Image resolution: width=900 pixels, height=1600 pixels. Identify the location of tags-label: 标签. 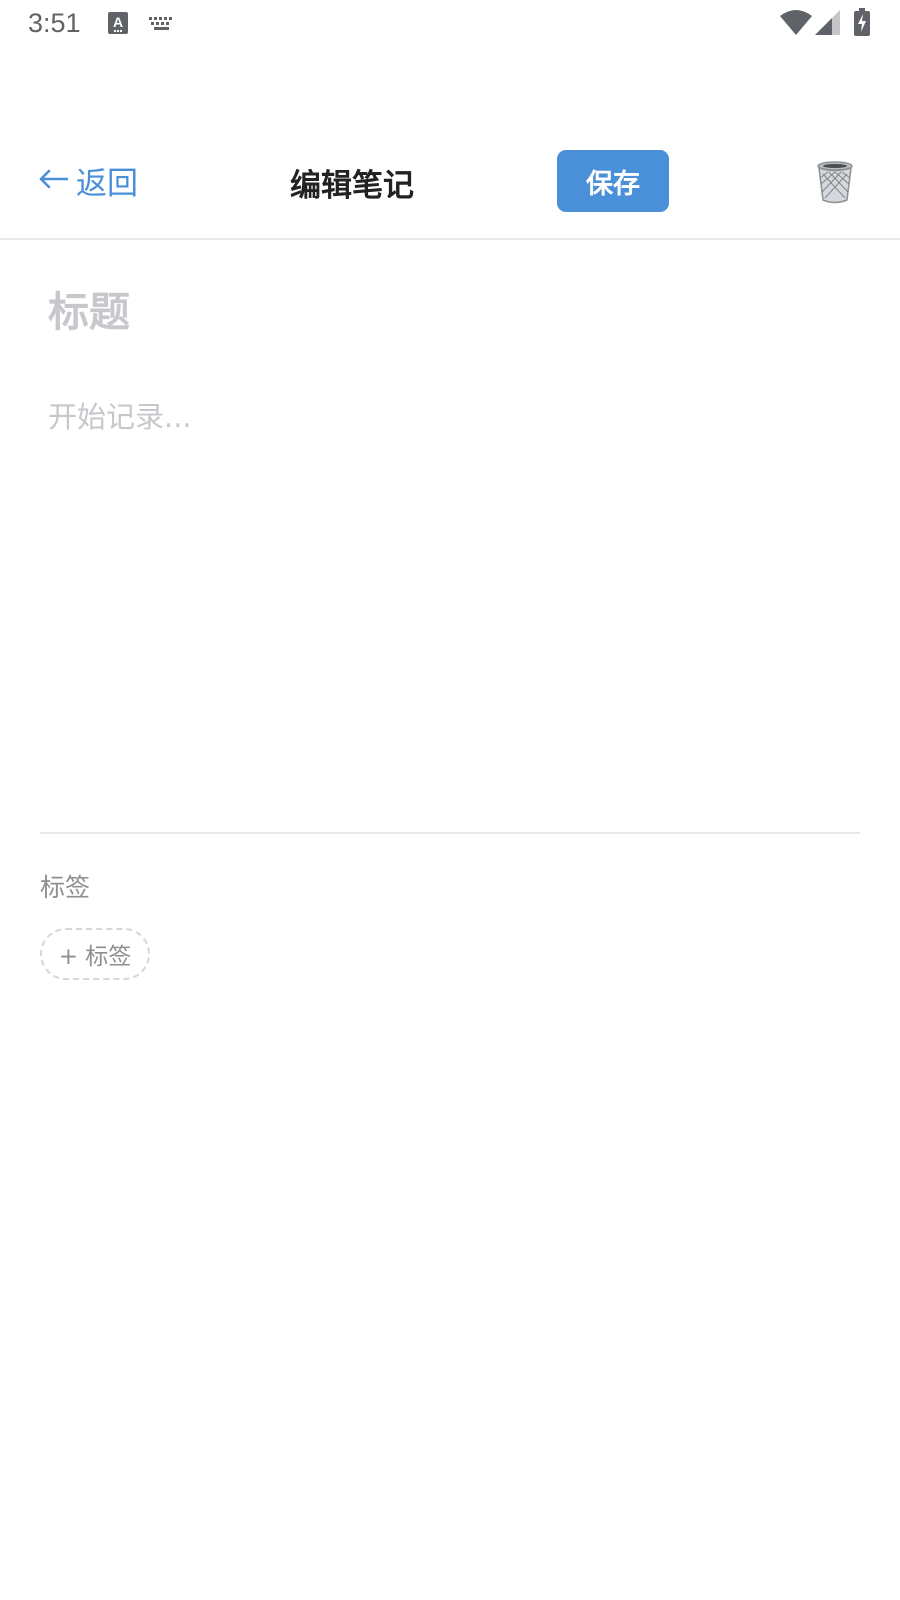
(65, 887).